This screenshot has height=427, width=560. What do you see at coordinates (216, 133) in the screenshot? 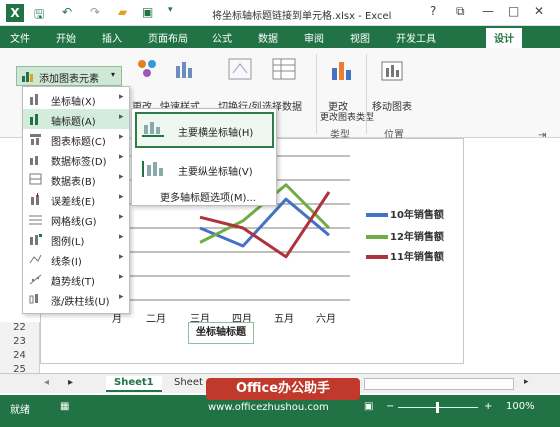
I see `submenu-item-label: 主要横坐标轴(H)` at bounding box center [216, 133].